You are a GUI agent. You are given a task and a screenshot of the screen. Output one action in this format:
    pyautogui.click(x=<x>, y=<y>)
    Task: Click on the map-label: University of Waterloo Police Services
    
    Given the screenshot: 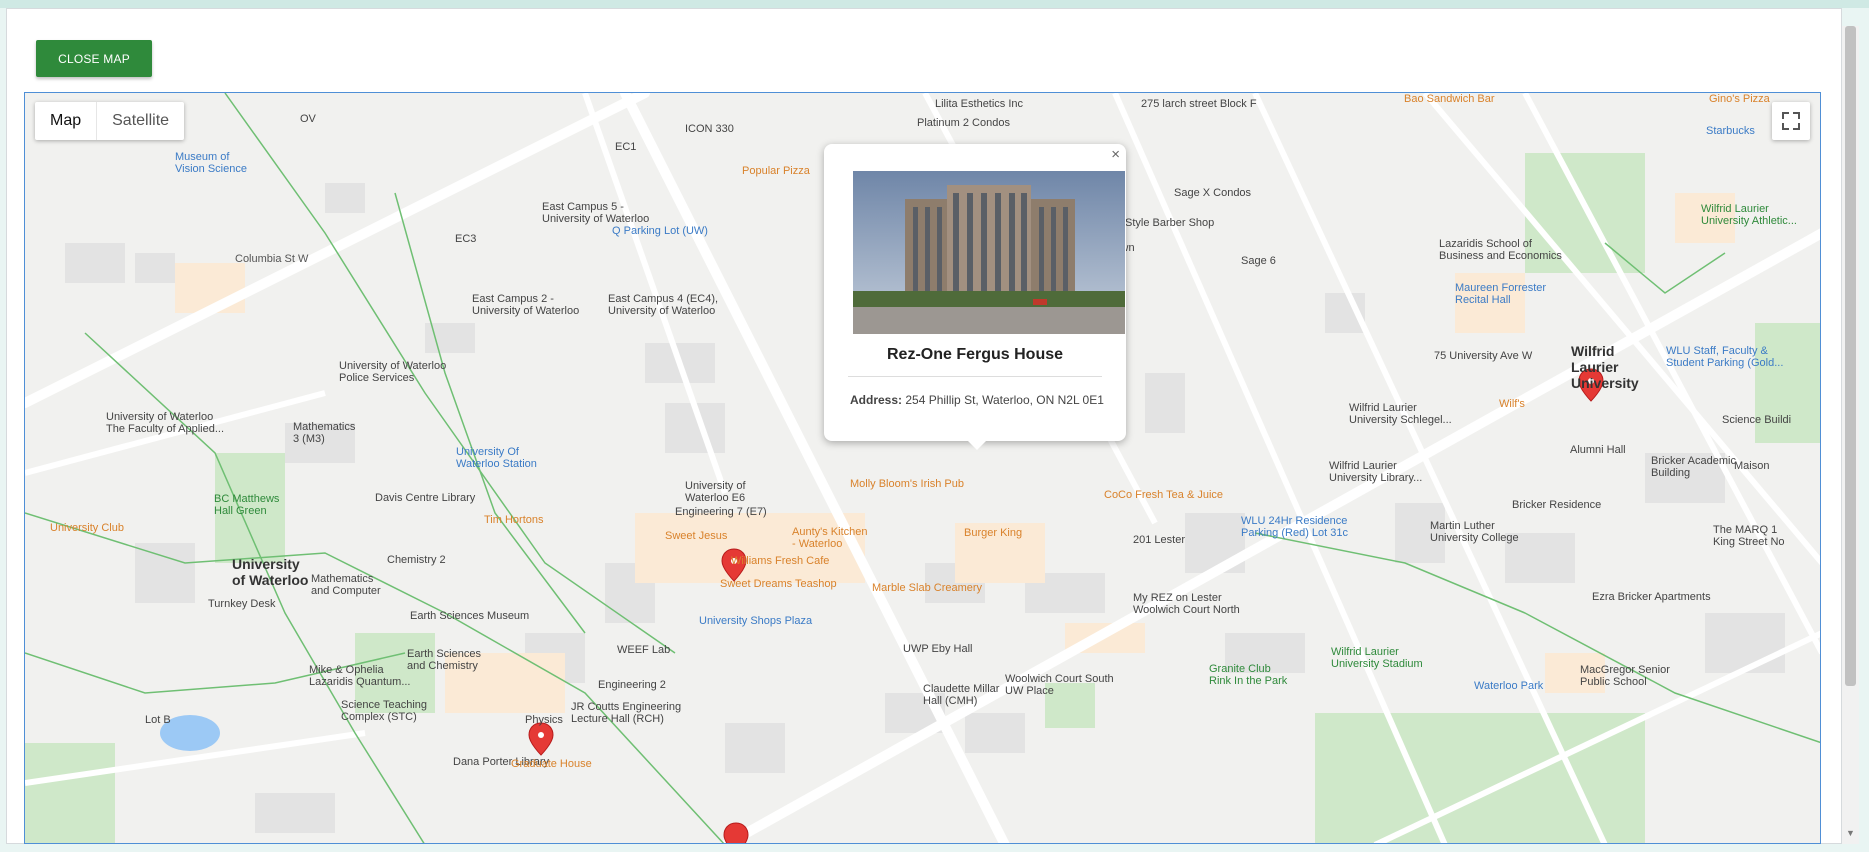 What is the action you would take?
    pyautogui.click(x=392, y=372)
    